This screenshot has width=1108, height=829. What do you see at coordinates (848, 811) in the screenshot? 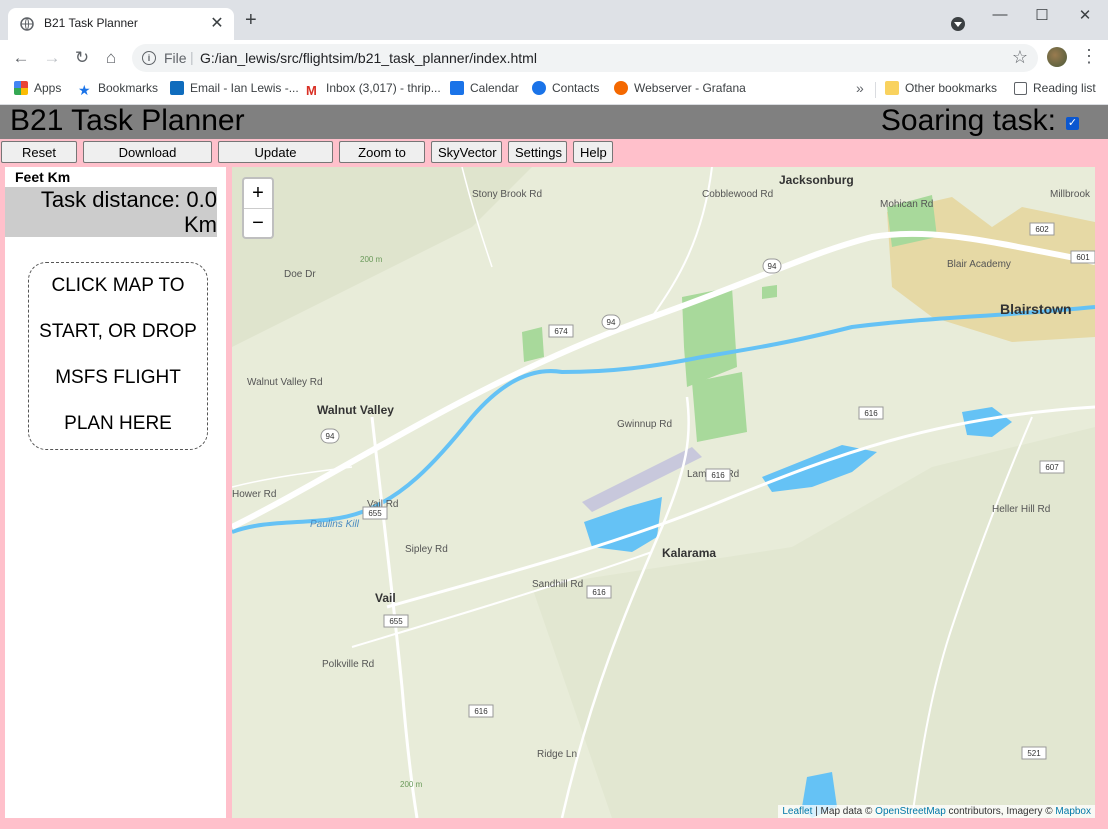
I see `attribution-mapdata: Map data ©` at bounding box center [848, 811].